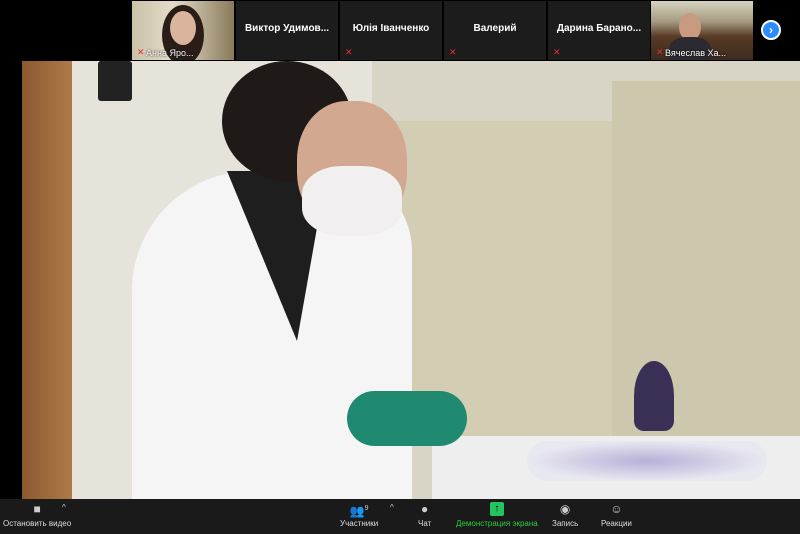 Image resolution: width=800 pixels, height=534 pixels. I want to click on participant-tile: Юлія Іванченко ✕, so click(391, 30).